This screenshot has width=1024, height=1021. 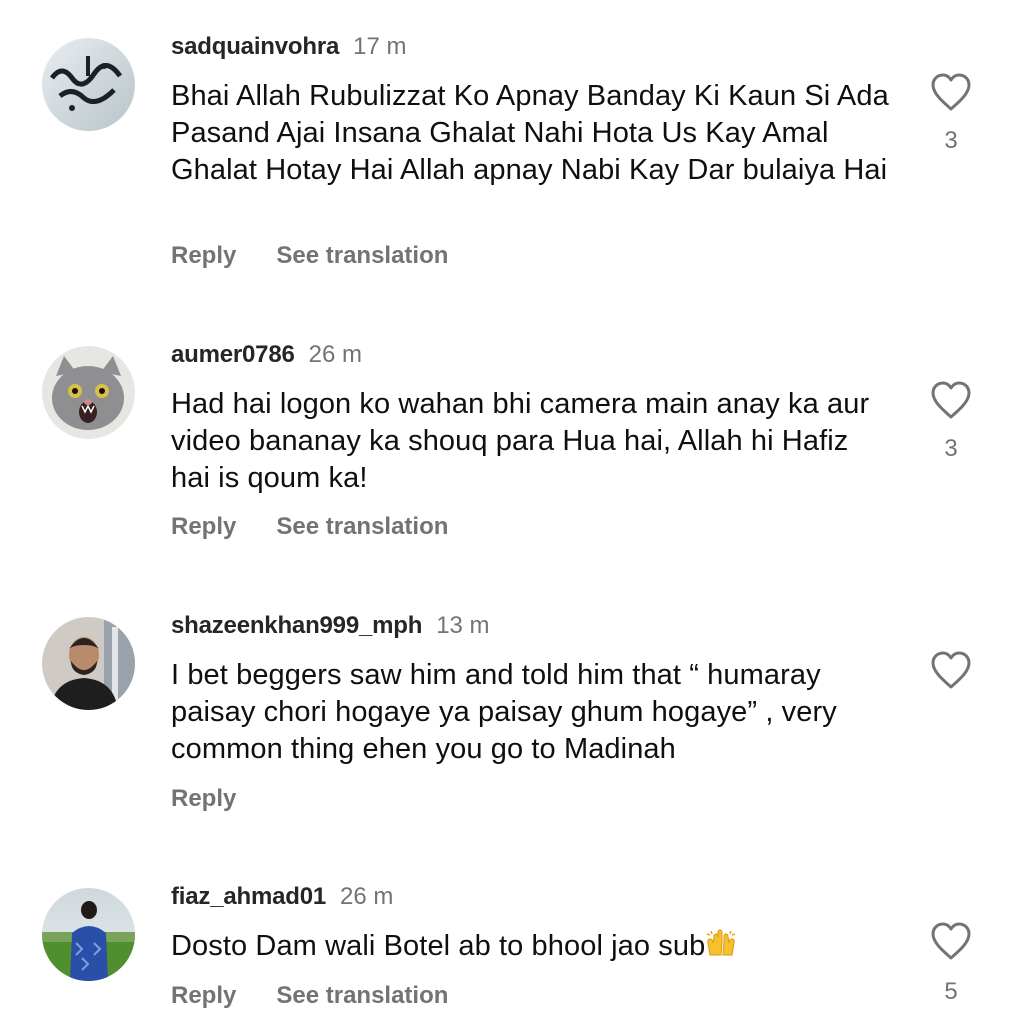 What do you see at coordinates (248, 896) in the screenshot?
I see `username: fiaz_ahmad01` at bounding box center [248, 896].